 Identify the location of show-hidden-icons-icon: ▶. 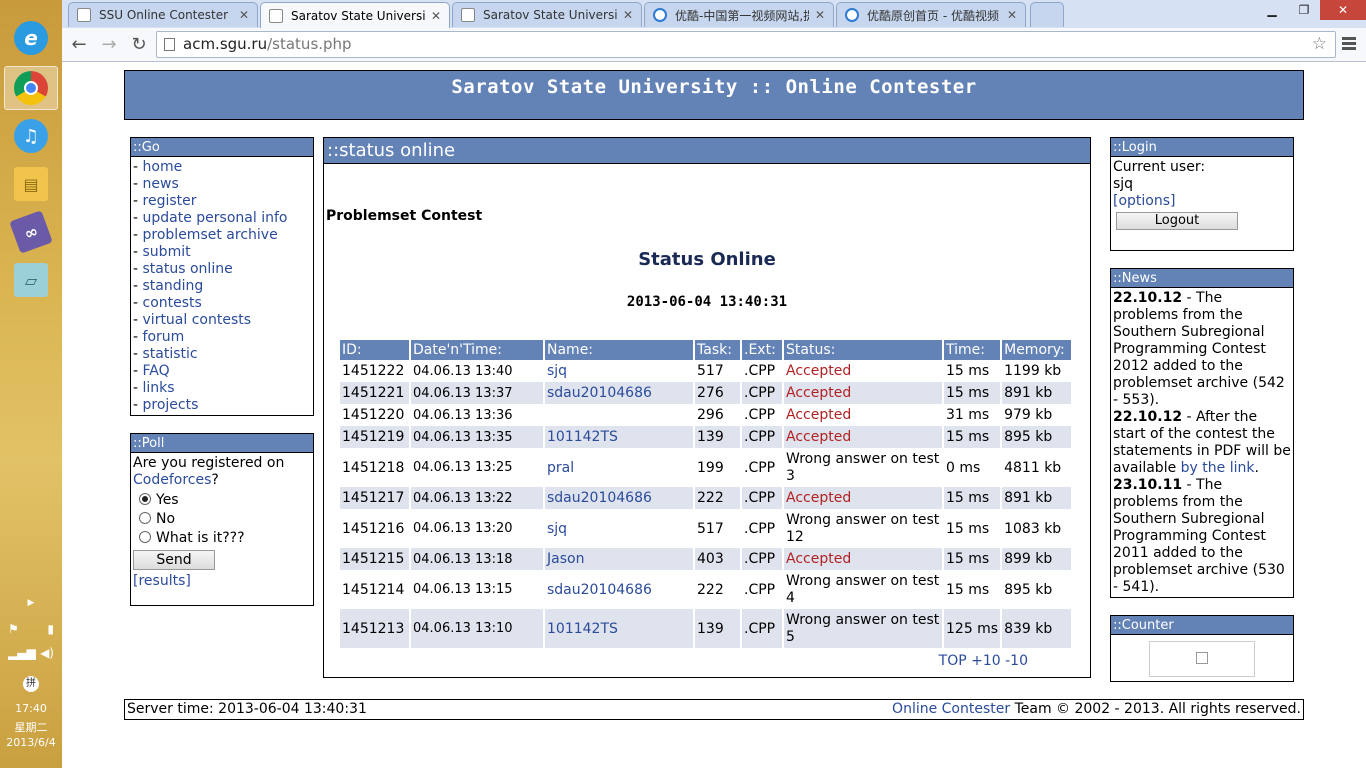
(31, 603).